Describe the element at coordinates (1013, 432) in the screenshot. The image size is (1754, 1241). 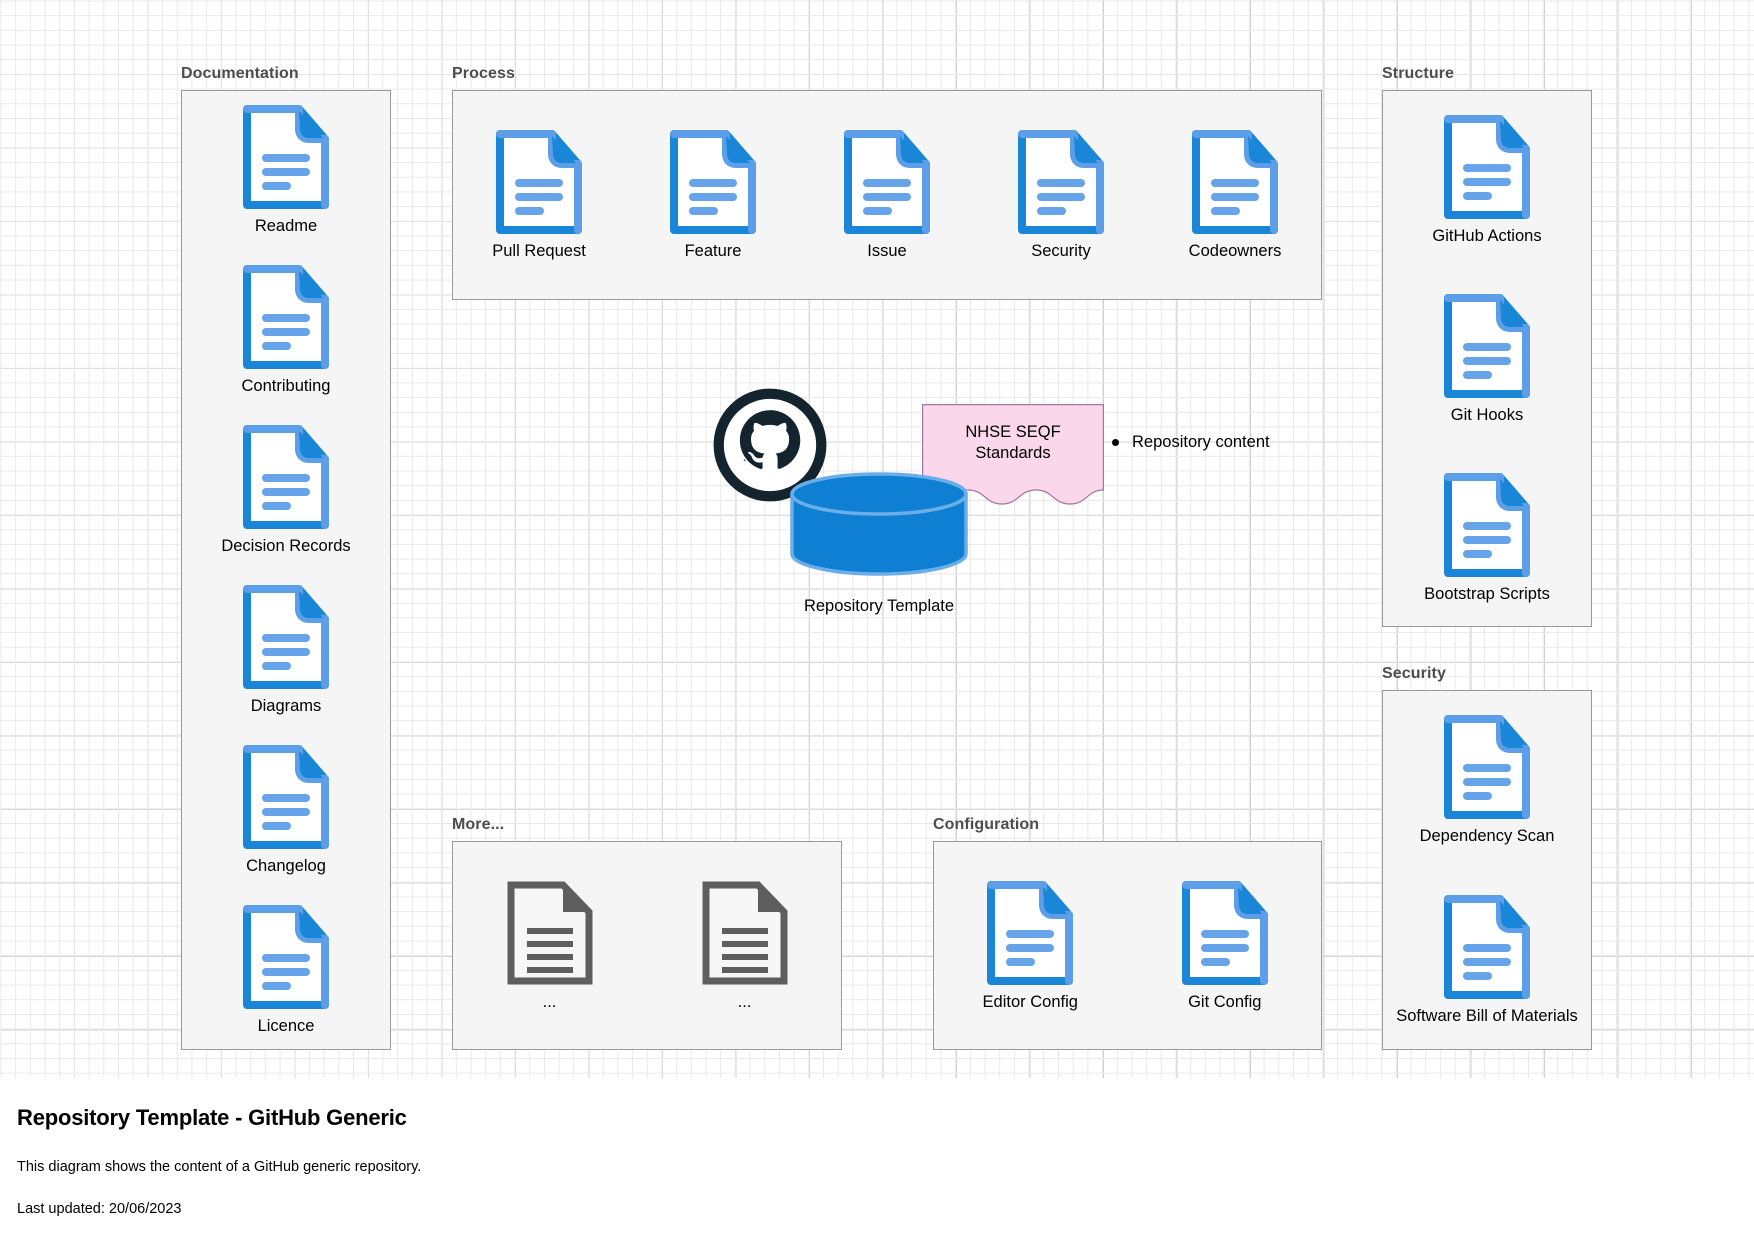
I see `note-line-1: NHSE SEQF` at that location.